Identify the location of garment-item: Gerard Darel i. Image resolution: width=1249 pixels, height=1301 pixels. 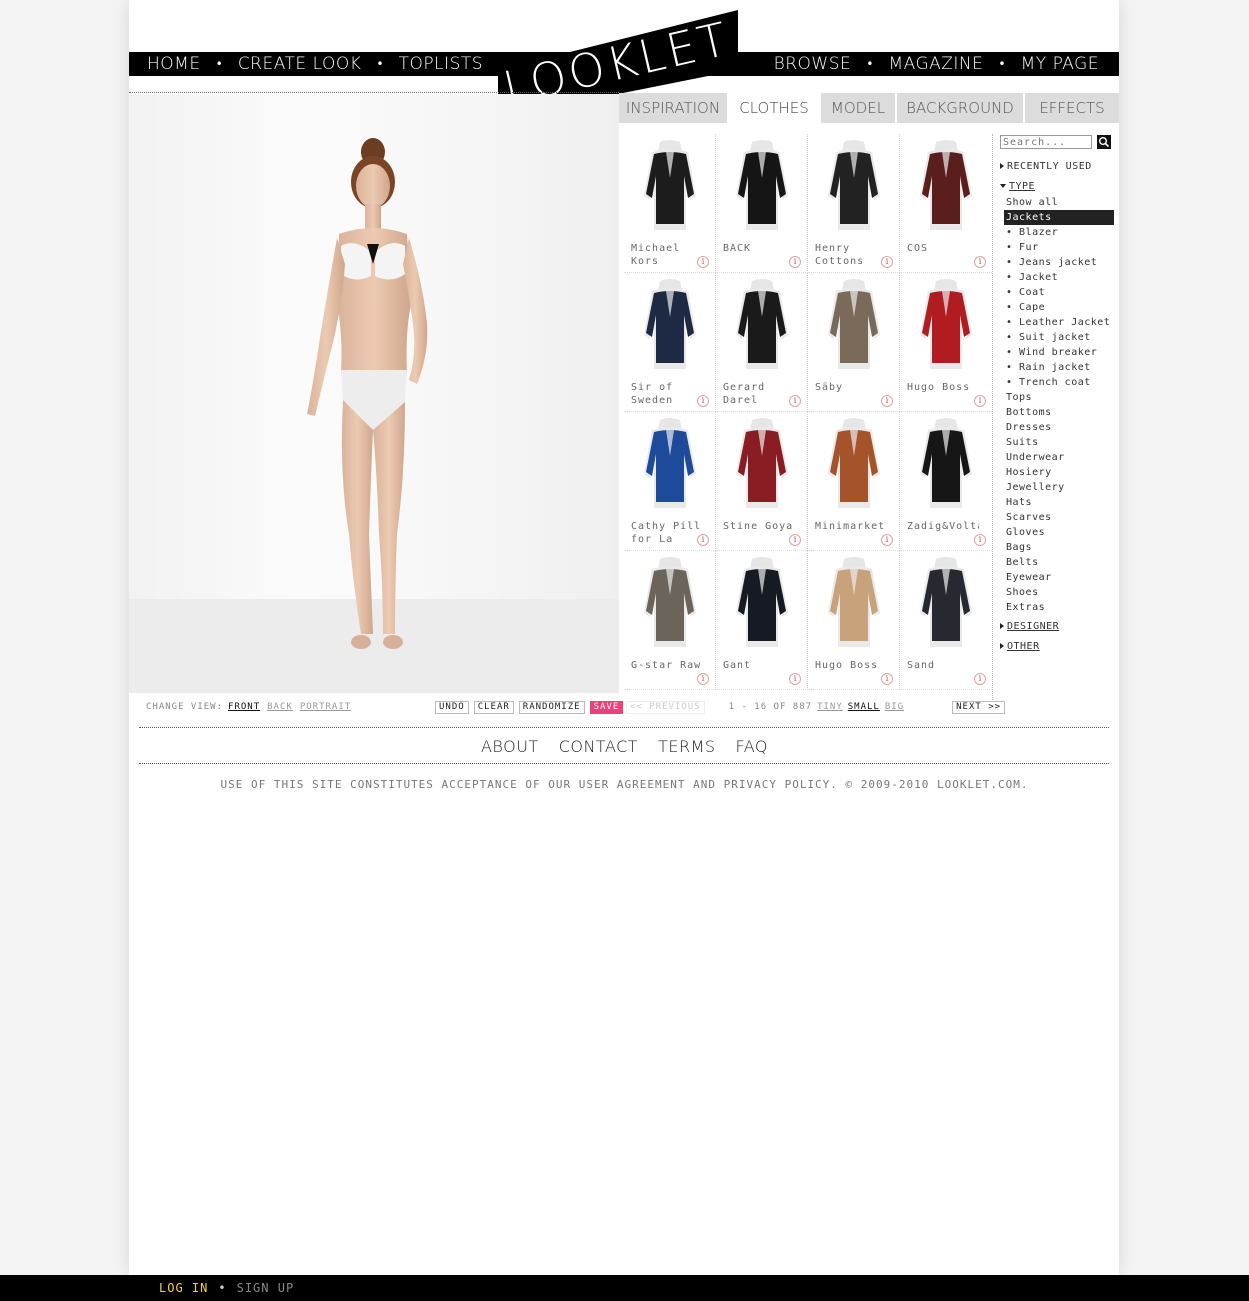
(762, 342).